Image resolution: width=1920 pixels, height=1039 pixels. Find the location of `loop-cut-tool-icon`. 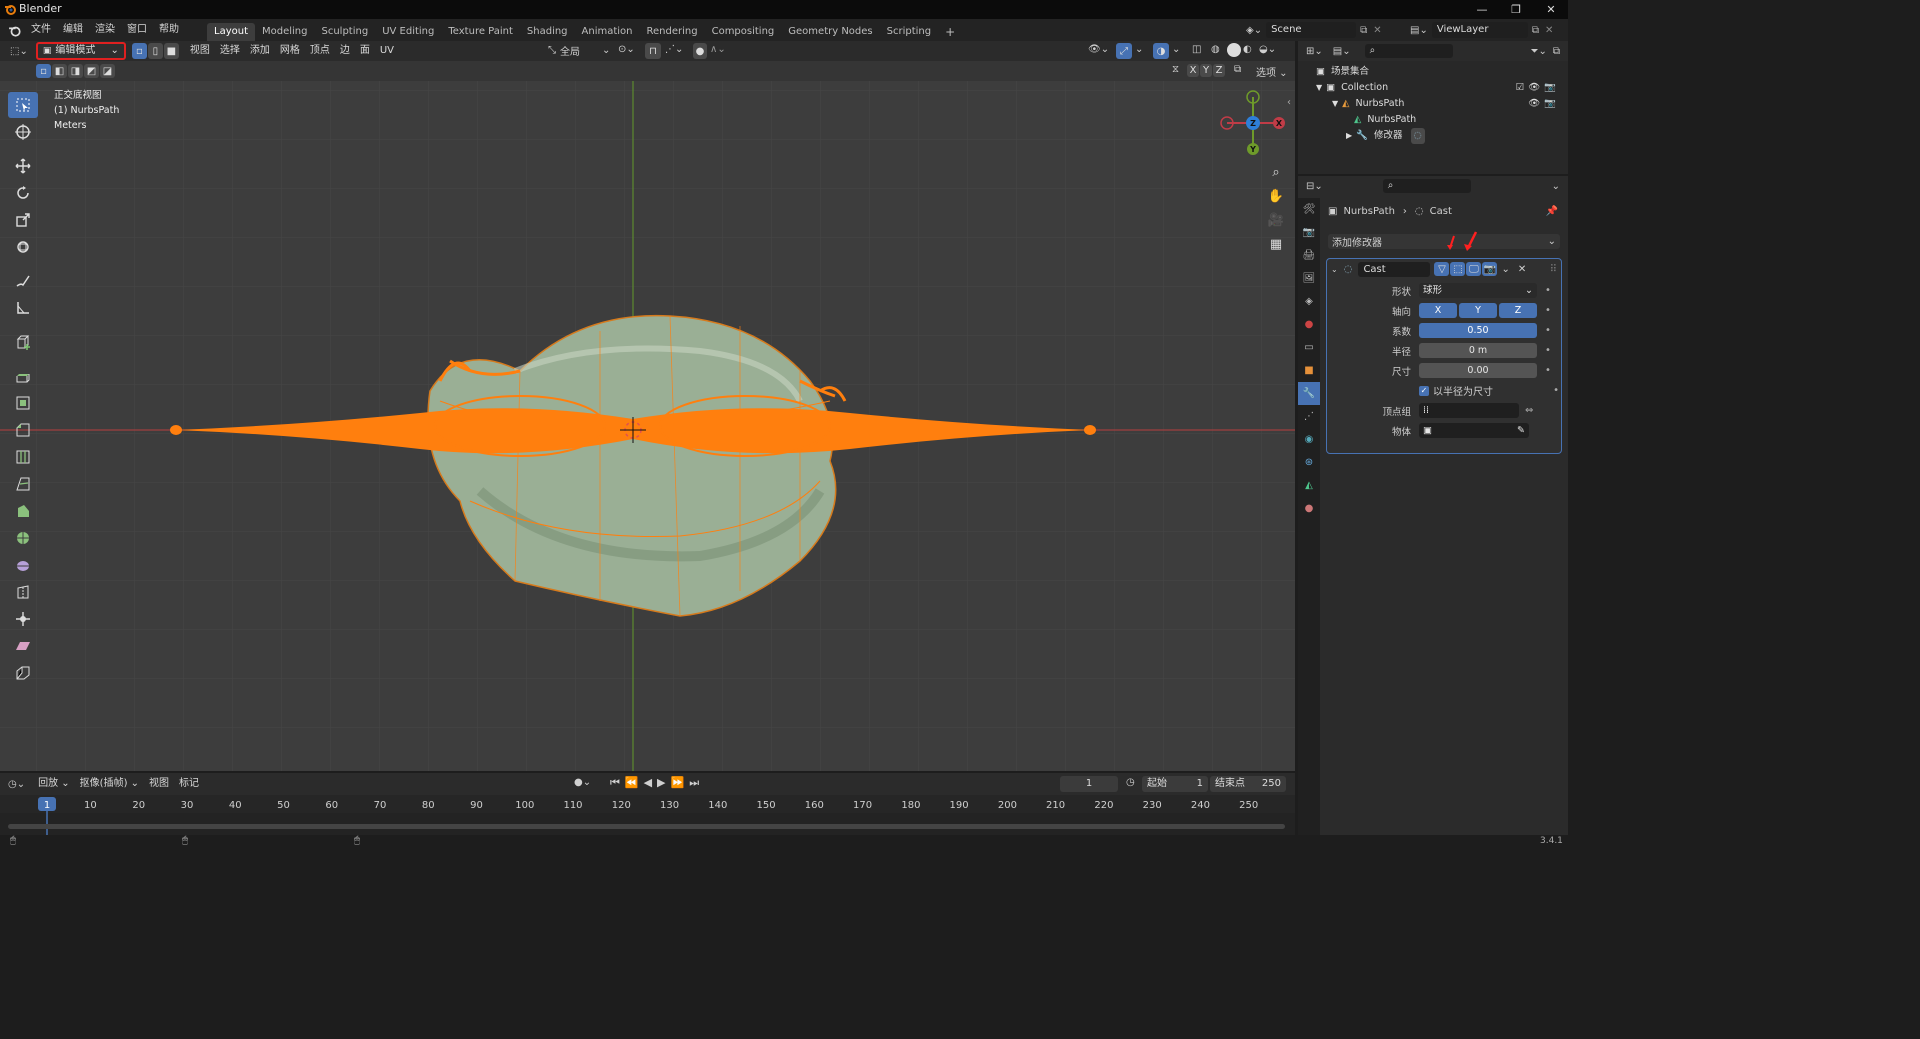

loop-cut-tool-icon is located at coordinates (23, 457).